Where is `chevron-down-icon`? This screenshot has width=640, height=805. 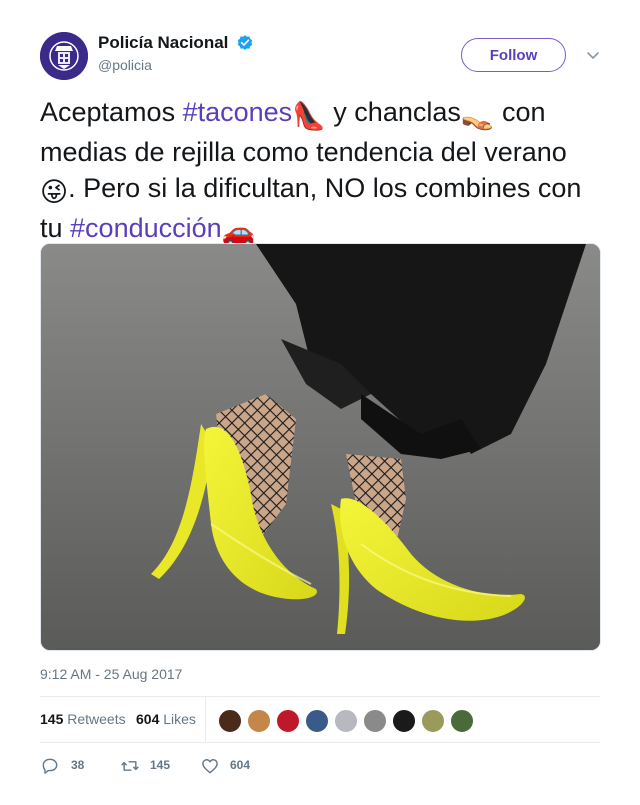
chevron-down-icon is located at coordinates (593, 55).